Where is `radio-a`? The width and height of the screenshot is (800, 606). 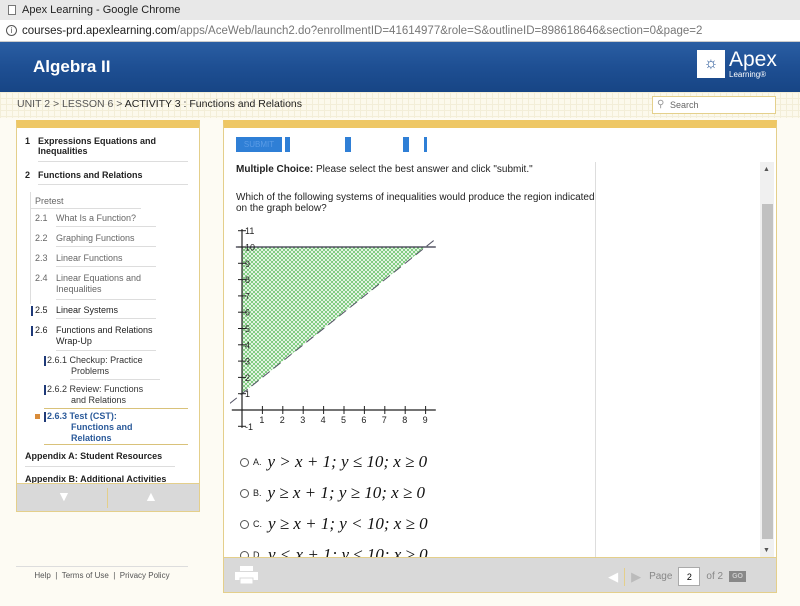
radio-a is located at coordinates (244, 462).